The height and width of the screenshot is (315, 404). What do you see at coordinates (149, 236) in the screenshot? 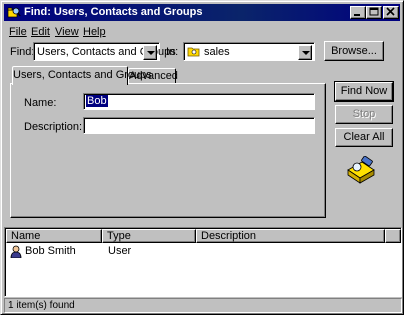
I see `column-header-type: Type` at bounding box center [149, 236].